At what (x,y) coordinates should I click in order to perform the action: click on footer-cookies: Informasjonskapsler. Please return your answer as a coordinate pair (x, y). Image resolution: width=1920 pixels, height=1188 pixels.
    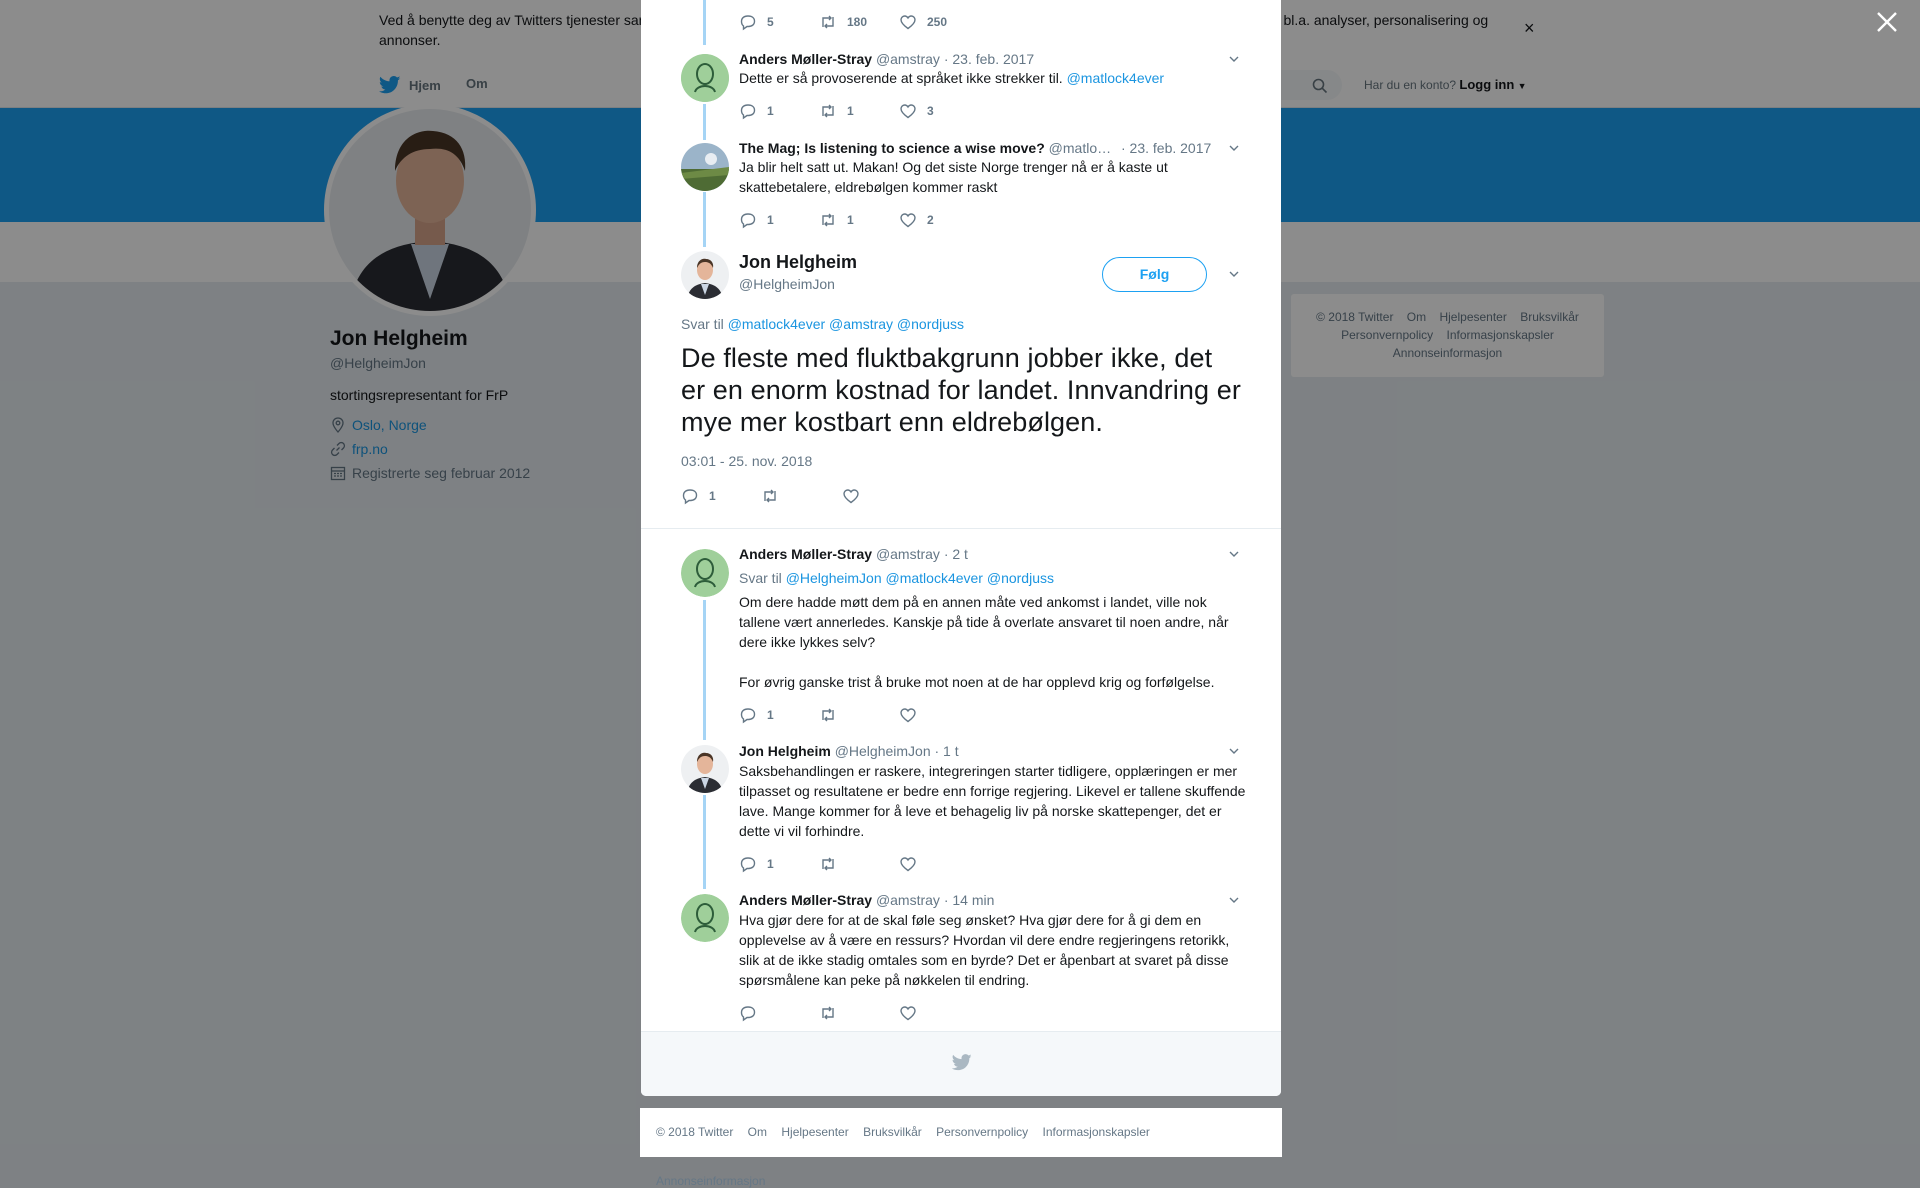
    Looking at the image, I should click on (1096, 1132).